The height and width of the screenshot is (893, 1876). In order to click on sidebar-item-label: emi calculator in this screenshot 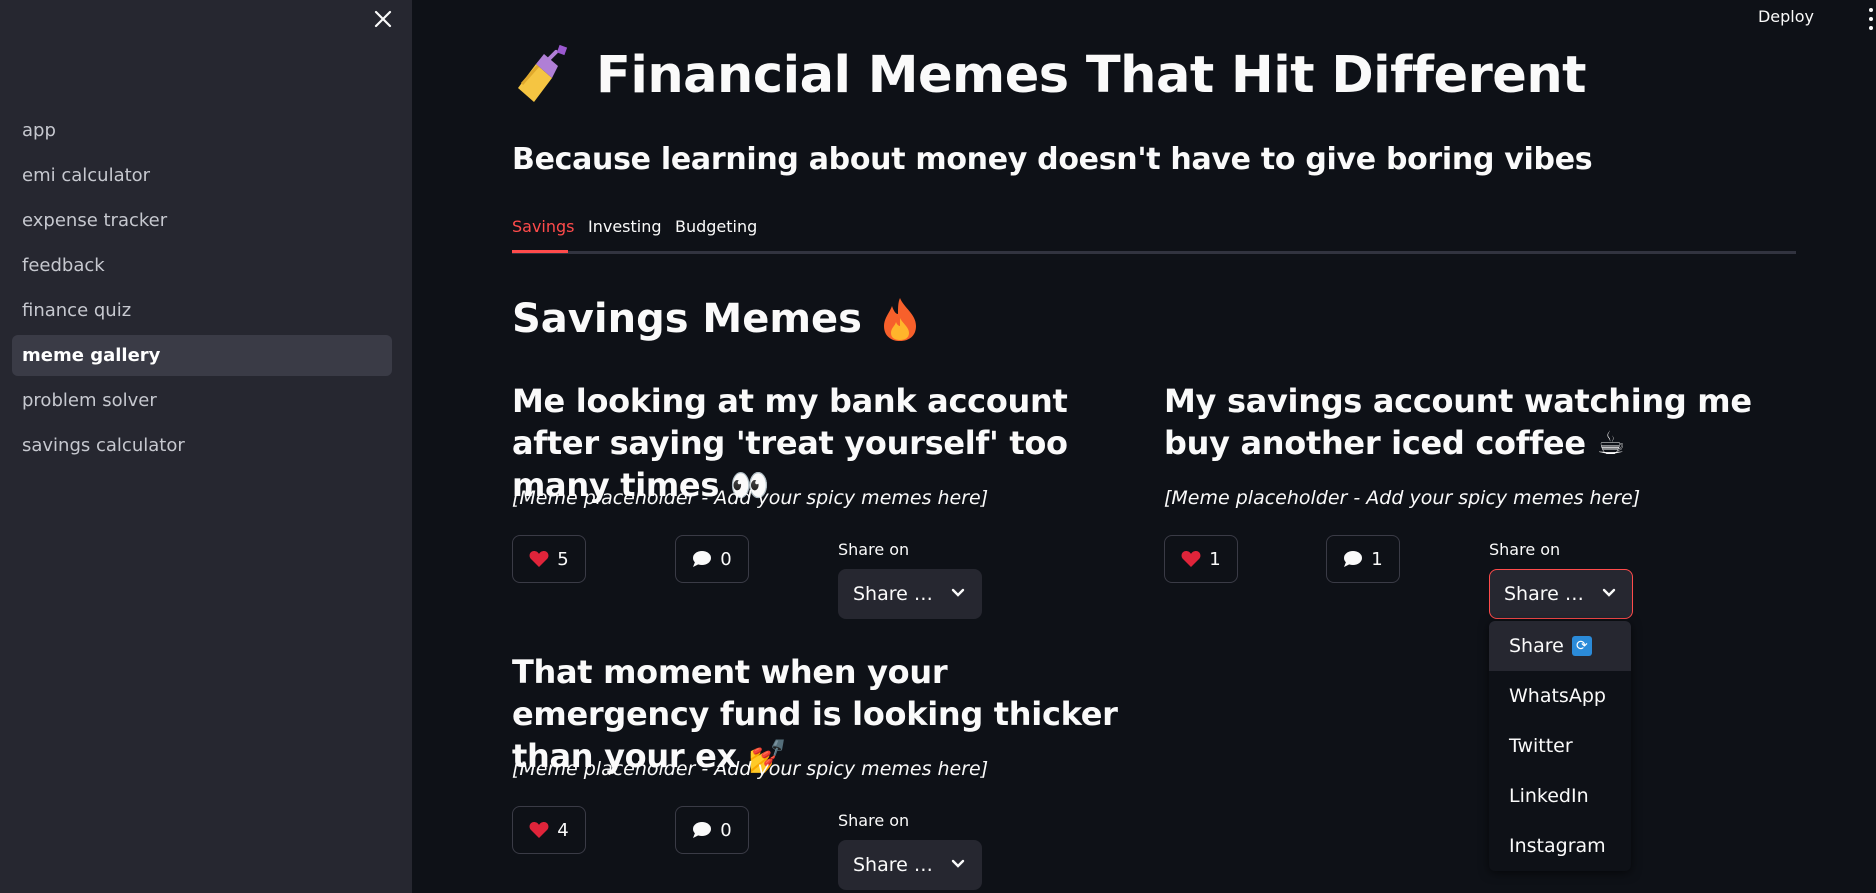, I will do `click(86, 175)`.